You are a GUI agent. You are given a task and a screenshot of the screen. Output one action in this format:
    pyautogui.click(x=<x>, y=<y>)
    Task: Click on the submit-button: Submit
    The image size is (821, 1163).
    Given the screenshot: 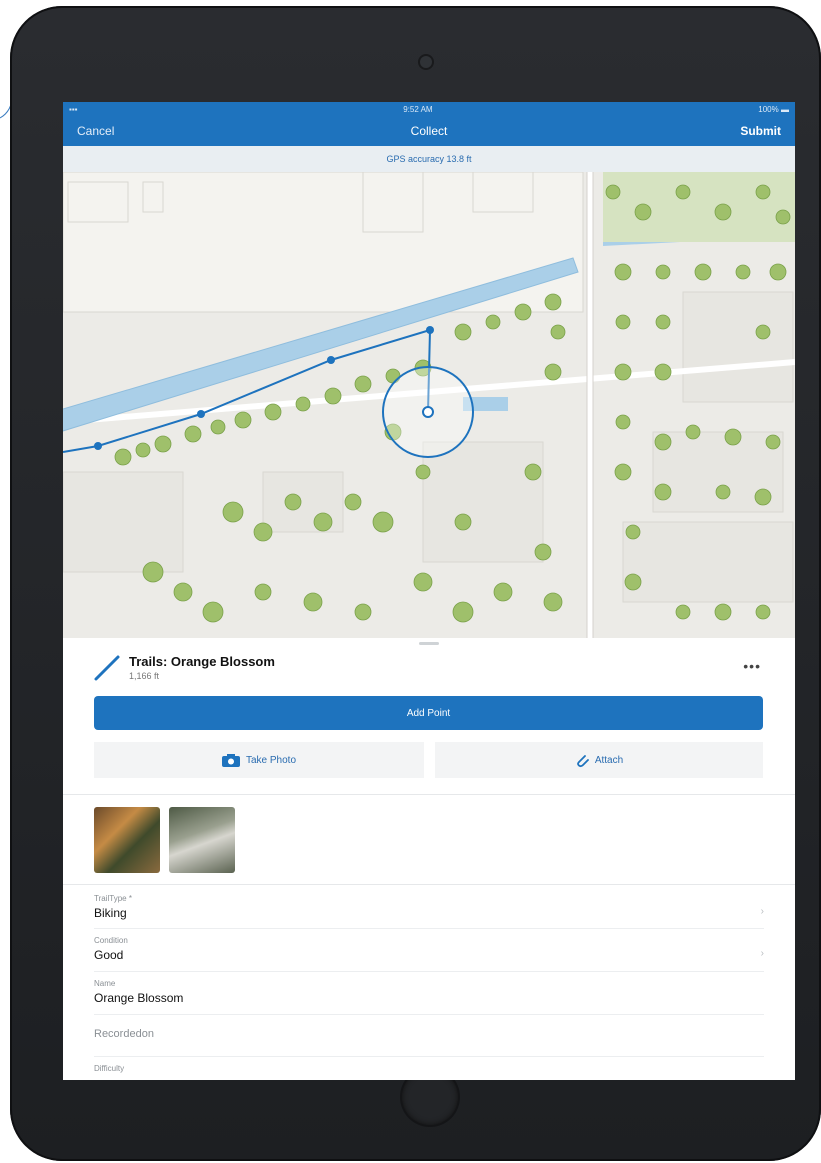 What is the action you would take?
    pyautogui.click(x=760, y=131)
    